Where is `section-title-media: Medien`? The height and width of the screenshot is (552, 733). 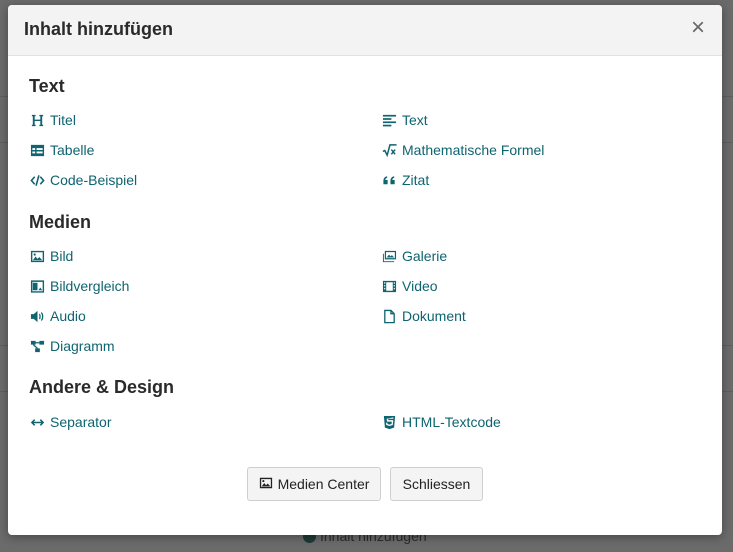
section-title-media: Medien is located at coordinates (60, 222).